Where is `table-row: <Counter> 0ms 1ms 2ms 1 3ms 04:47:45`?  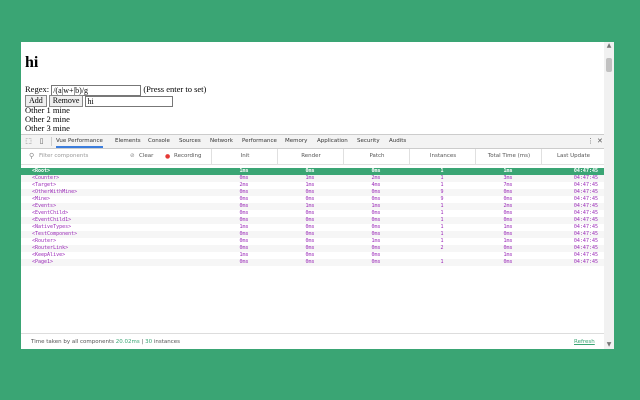
table-row: <Counter> 0ms 1ms 2ms 1 3ms 04:47:45 is located at coordinates (312, 178).